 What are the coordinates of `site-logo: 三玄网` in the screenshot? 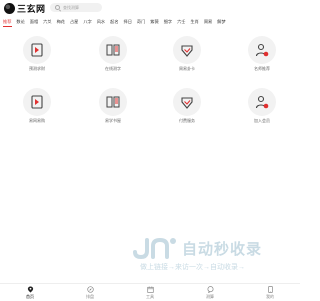 It's located at (25, 8).